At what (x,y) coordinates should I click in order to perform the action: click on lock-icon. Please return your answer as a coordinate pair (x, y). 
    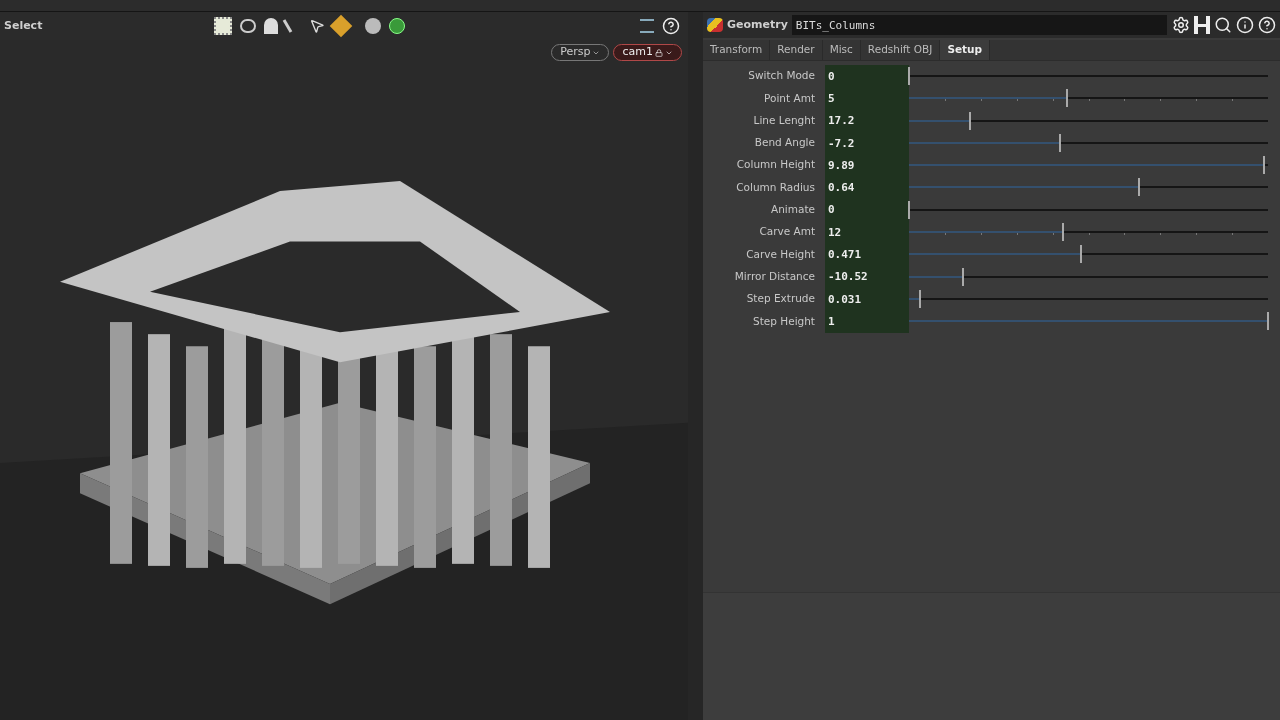
    Looking at the image, I should click on (659, 52).